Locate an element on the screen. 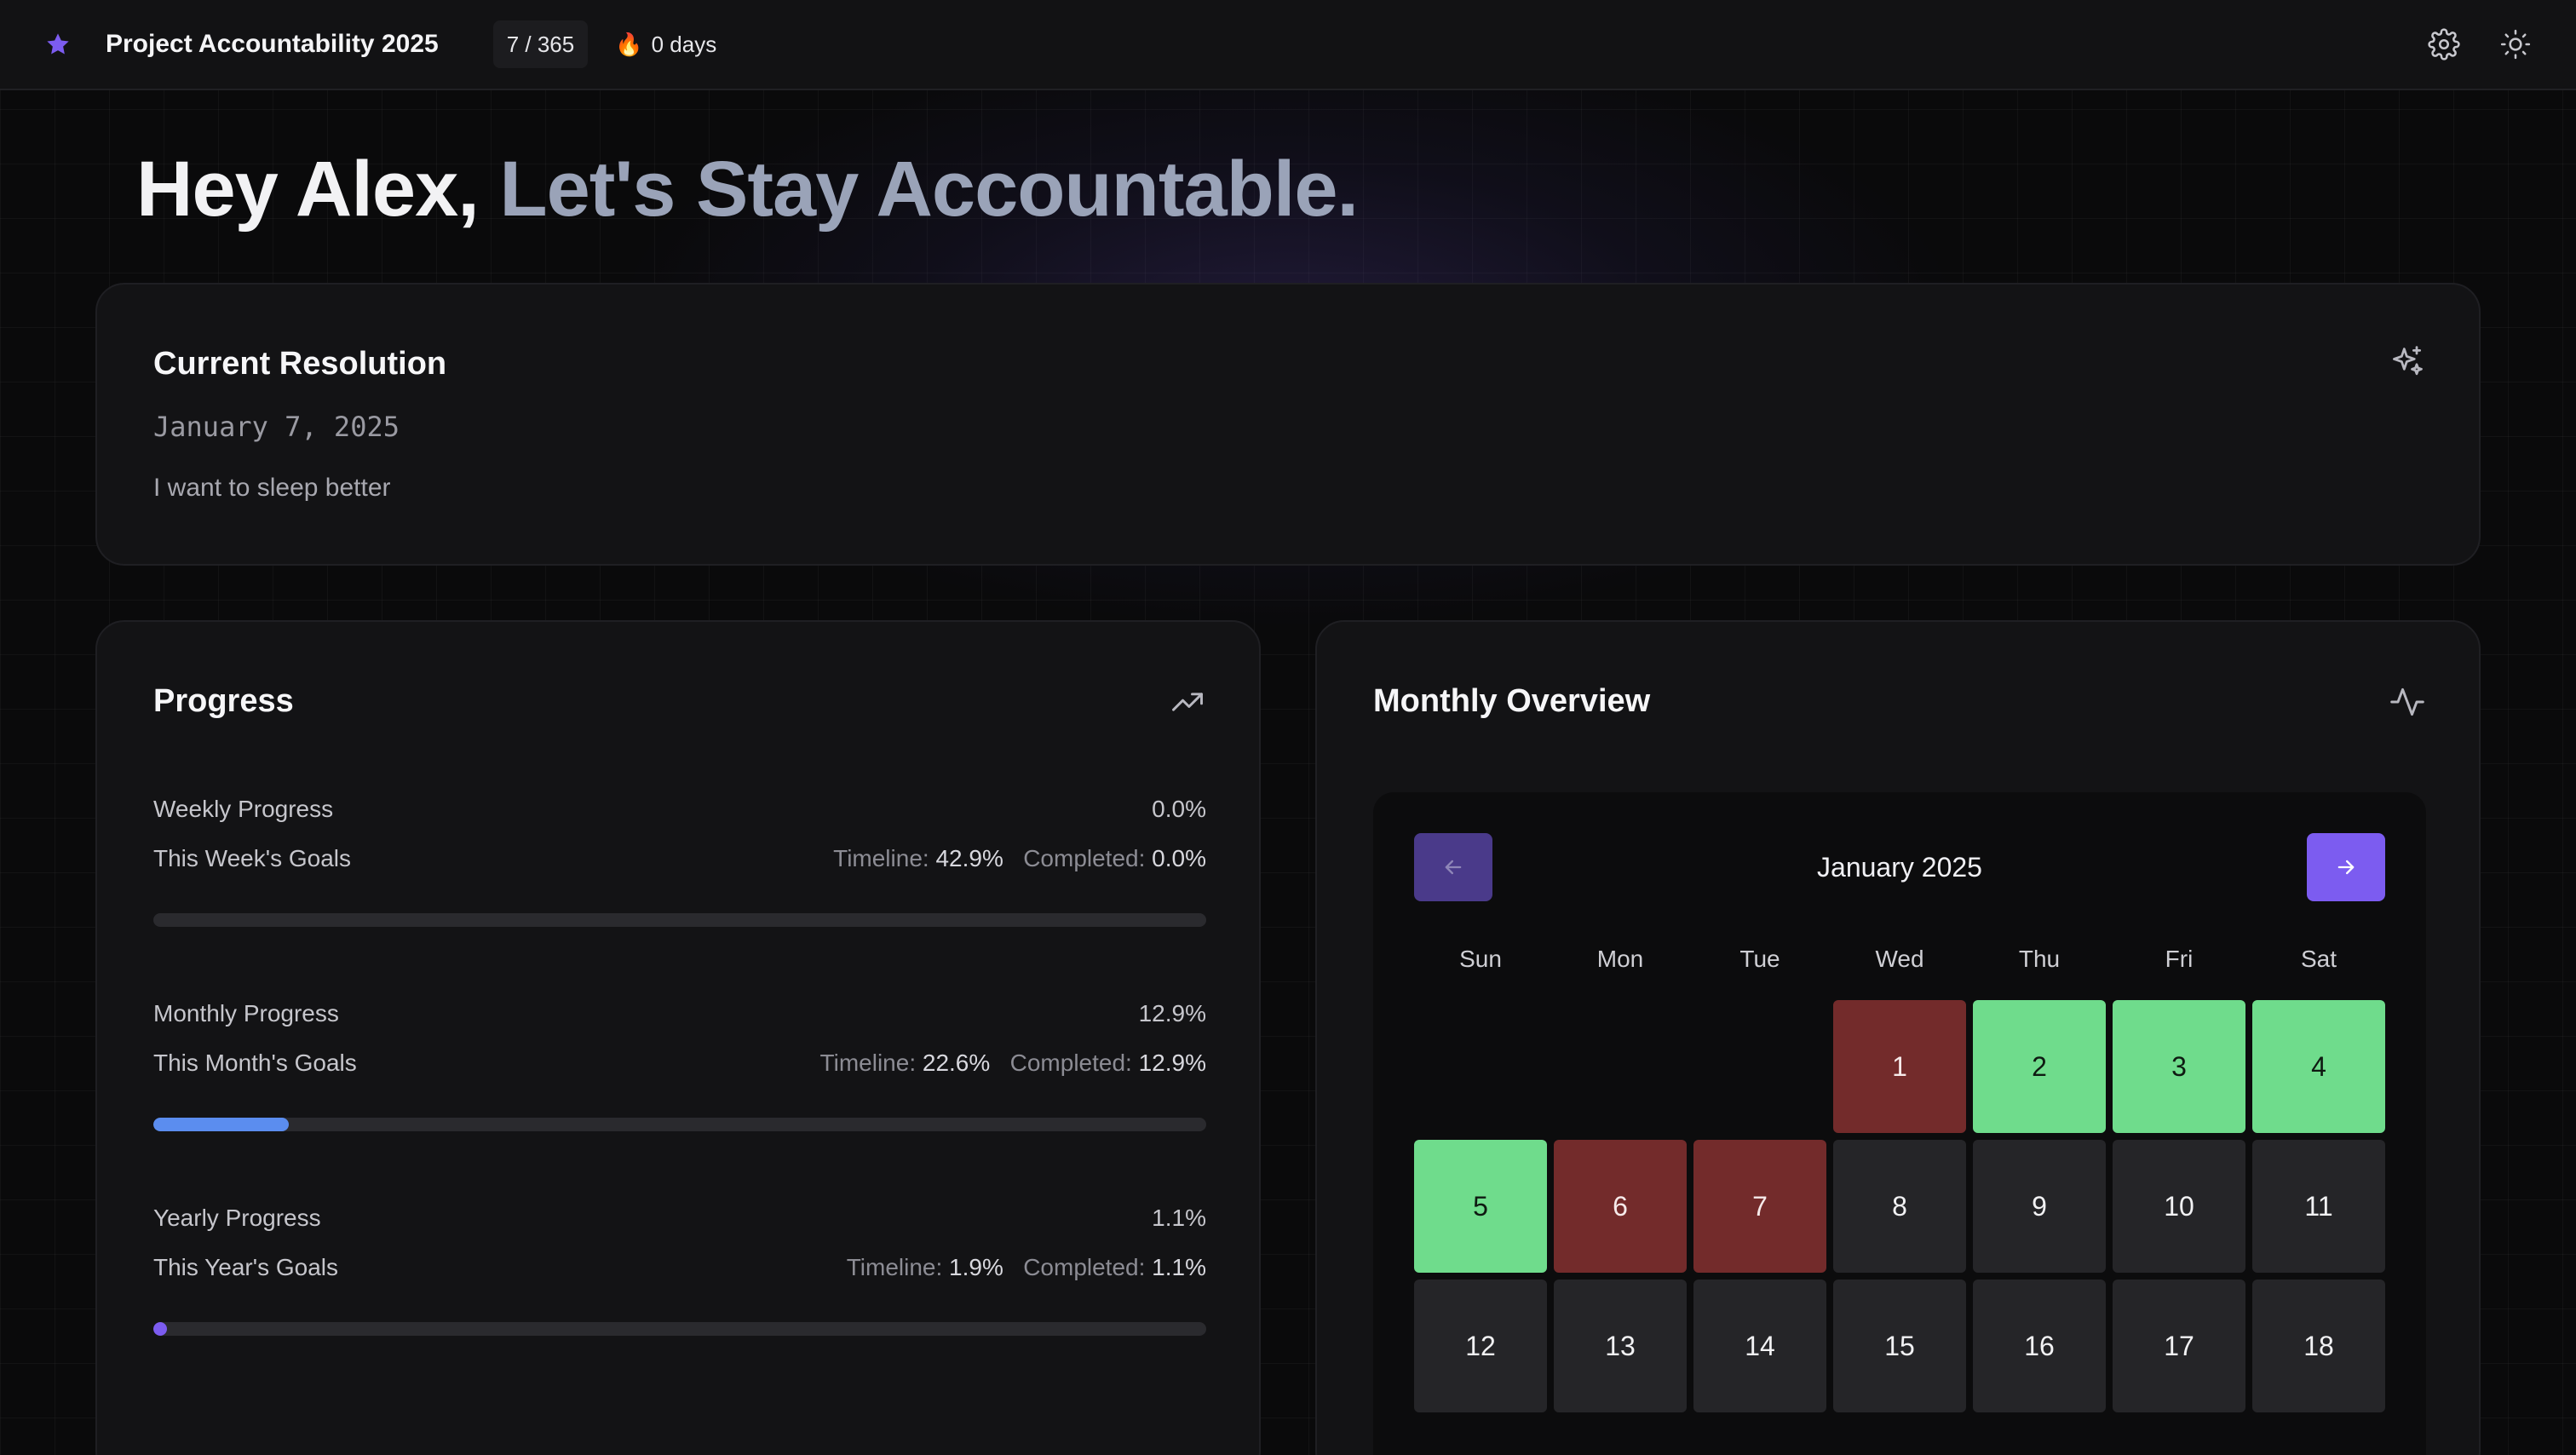 The image size is (2576, 1455). gear-icon is located at coordinates (2444, 44).